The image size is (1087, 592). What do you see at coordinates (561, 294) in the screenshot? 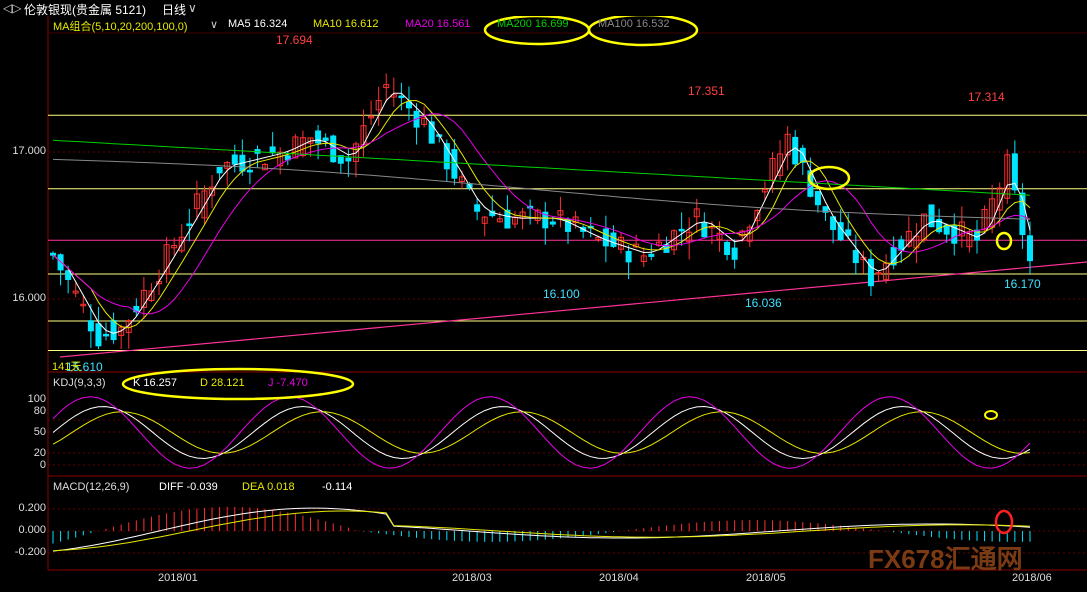
I see `low-label: 16.100` at bounding box center [561, 294].